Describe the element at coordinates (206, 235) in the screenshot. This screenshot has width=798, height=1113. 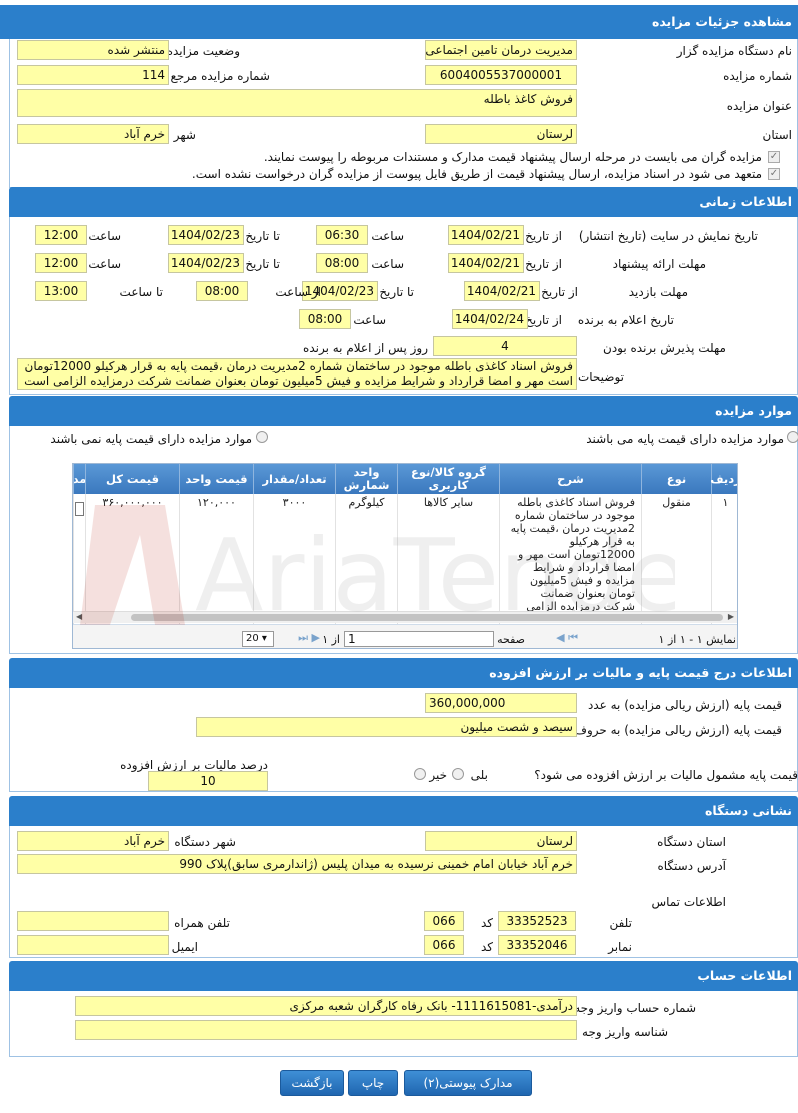
I see `display-to-field: 1404/02/23` at that location.